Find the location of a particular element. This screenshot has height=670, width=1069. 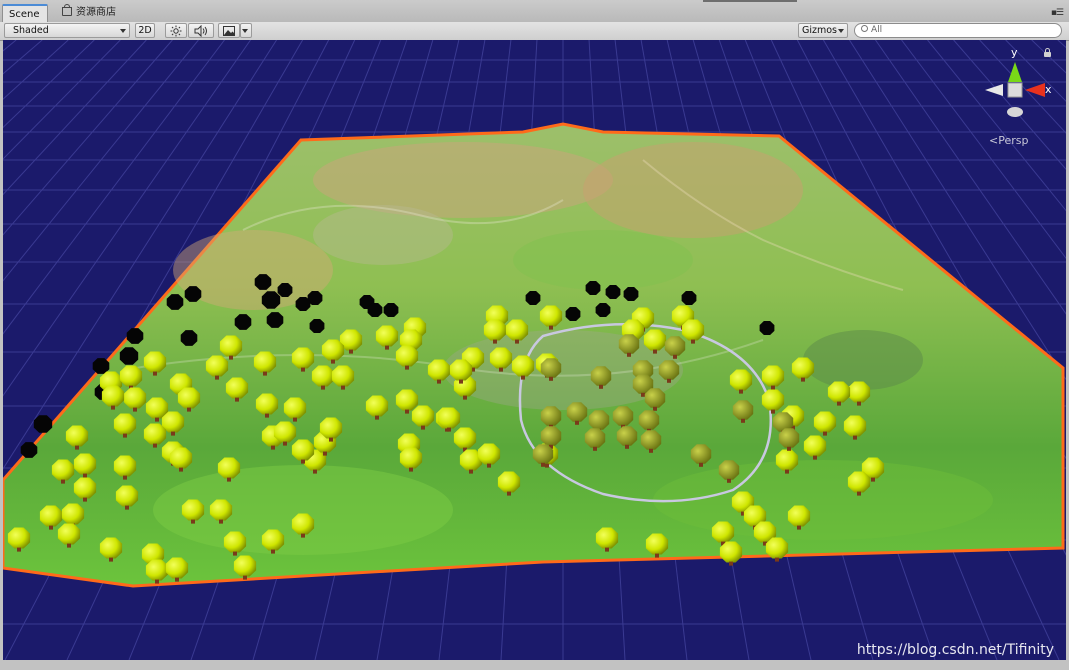

scene-effects-button is located at coordinates (229, 30).